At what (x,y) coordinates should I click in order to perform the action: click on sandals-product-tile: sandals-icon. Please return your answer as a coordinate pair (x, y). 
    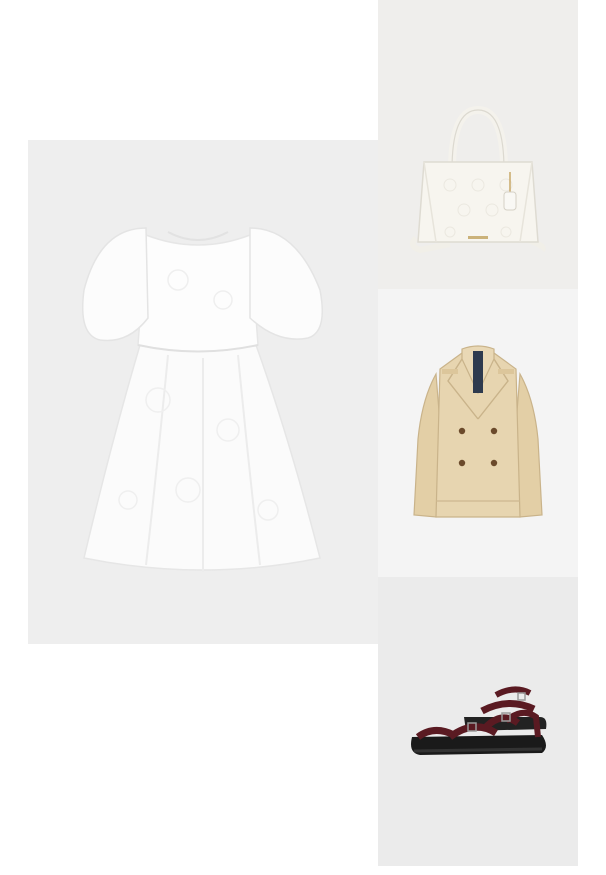
    Looking at the image, I should click on (478, 721).